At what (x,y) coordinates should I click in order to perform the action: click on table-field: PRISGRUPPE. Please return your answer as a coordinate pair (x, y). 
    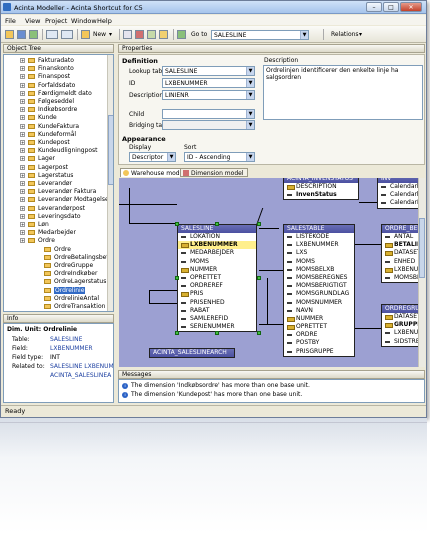
    Looking at the image, I should click on (319, 352).